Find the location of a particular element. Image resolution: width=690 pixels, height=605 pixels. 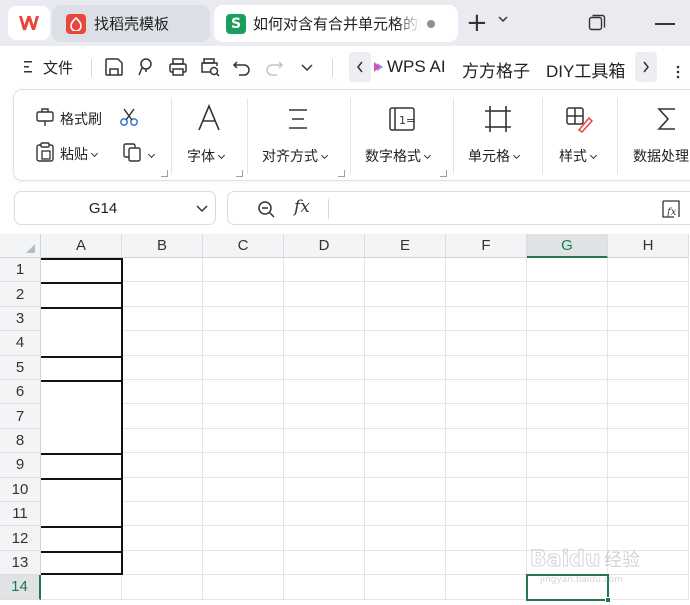

cell-f11 is located at coordinates (486, 514).